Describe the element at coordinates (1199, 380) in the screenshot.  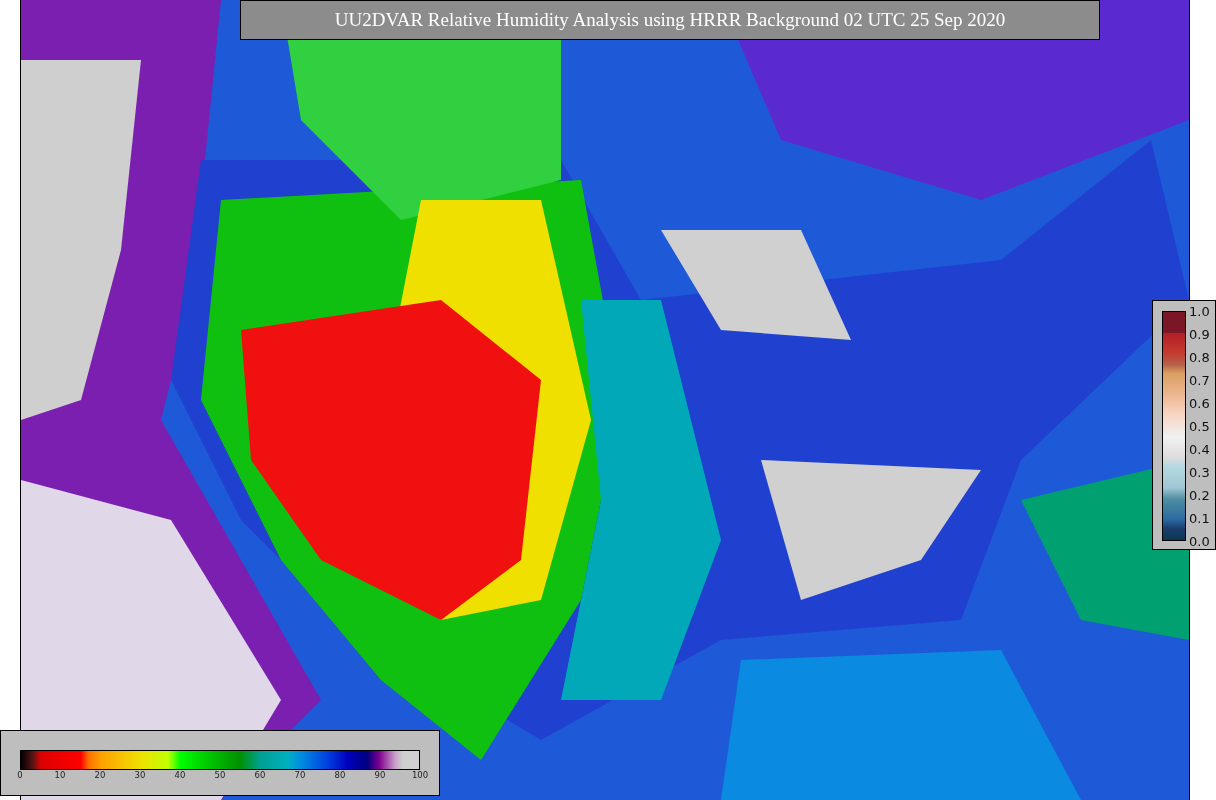
I see `tick-label: 0.7` at that location.